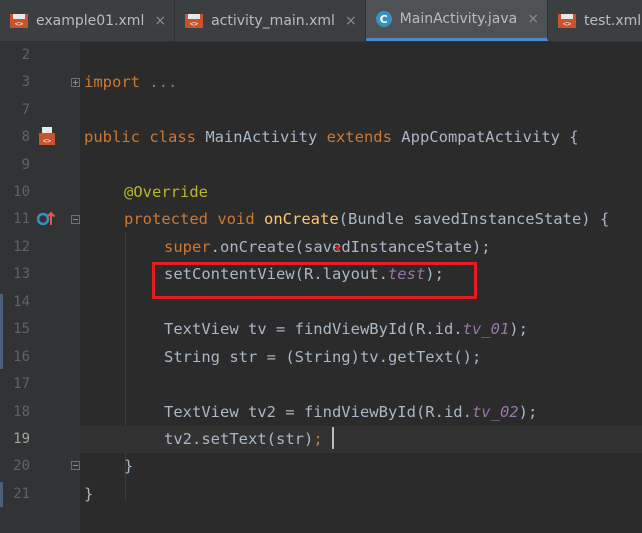 The height and width of the screenshot is (533, 642). Describe the element at coordinates (21, 219) in the screenshot. I see `line-number: 11` at that location.